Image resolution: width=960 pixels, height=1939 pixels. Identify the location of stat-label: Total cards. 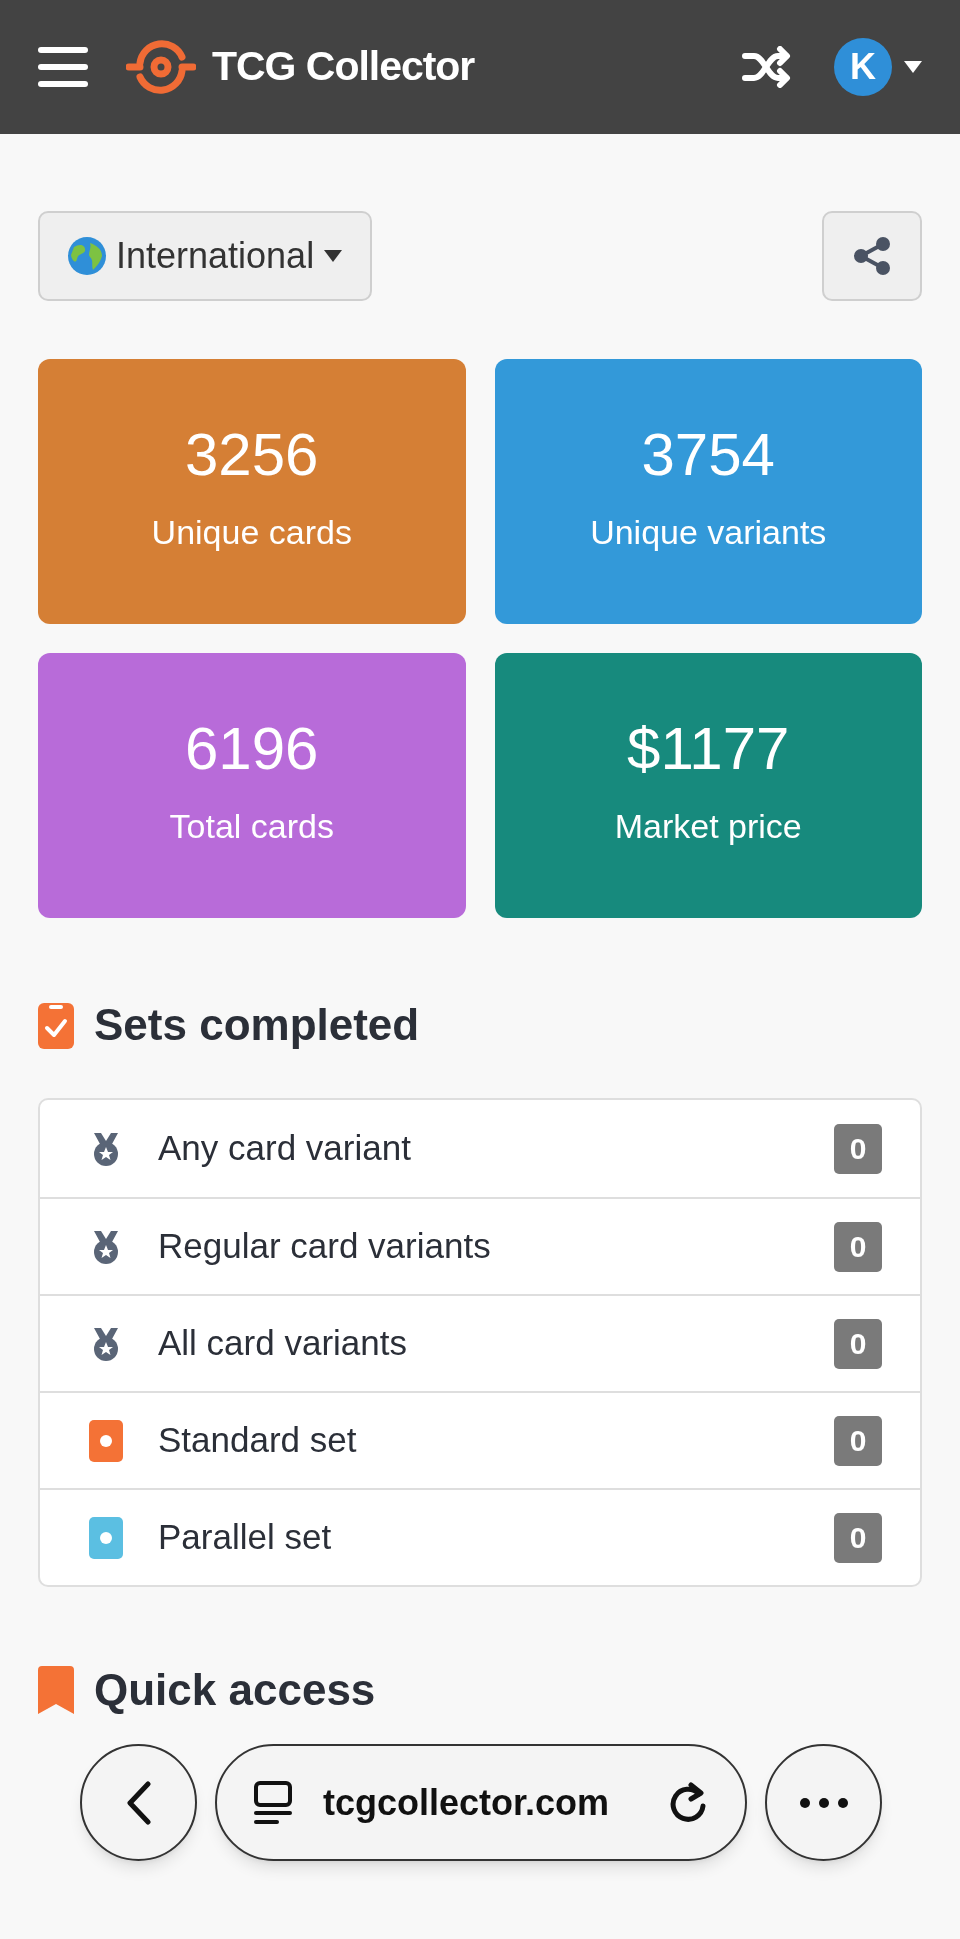
(251, 826).